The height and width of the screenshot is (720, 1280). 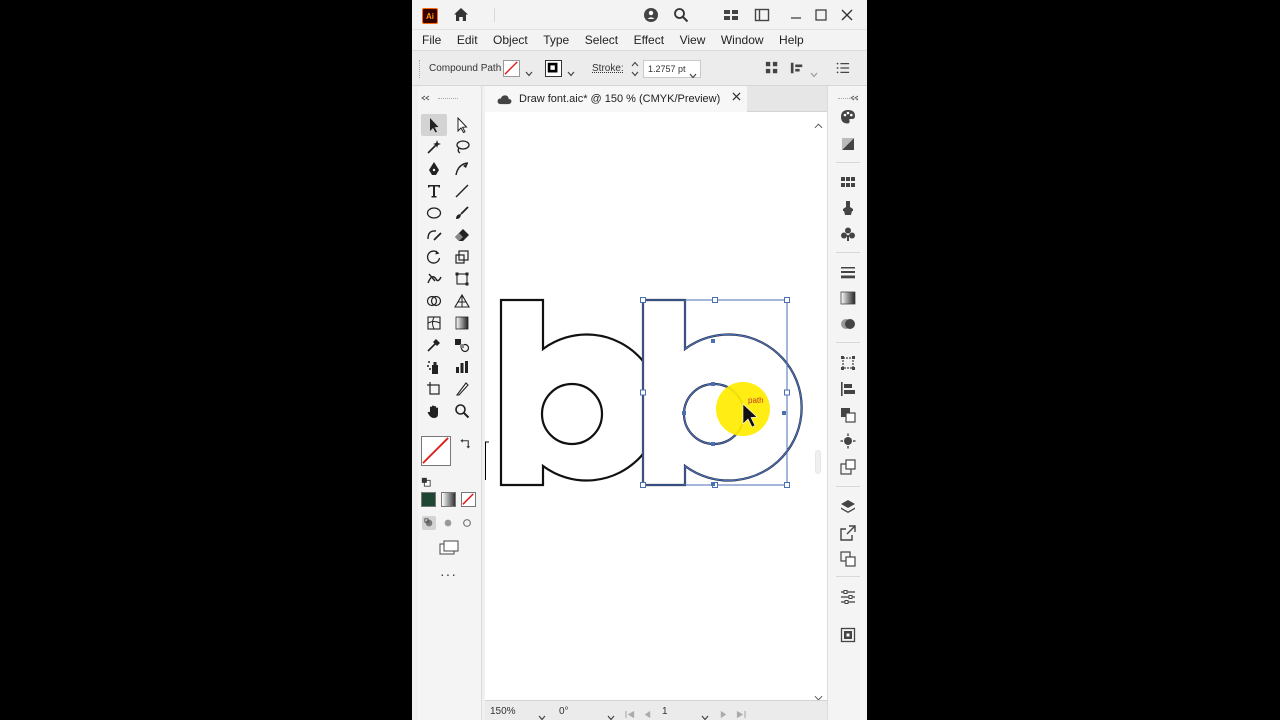 What do you see at coordinates (848, 234) in the screenshot?
I see `symbols-panel-icon` at bounding box center [848, 234].